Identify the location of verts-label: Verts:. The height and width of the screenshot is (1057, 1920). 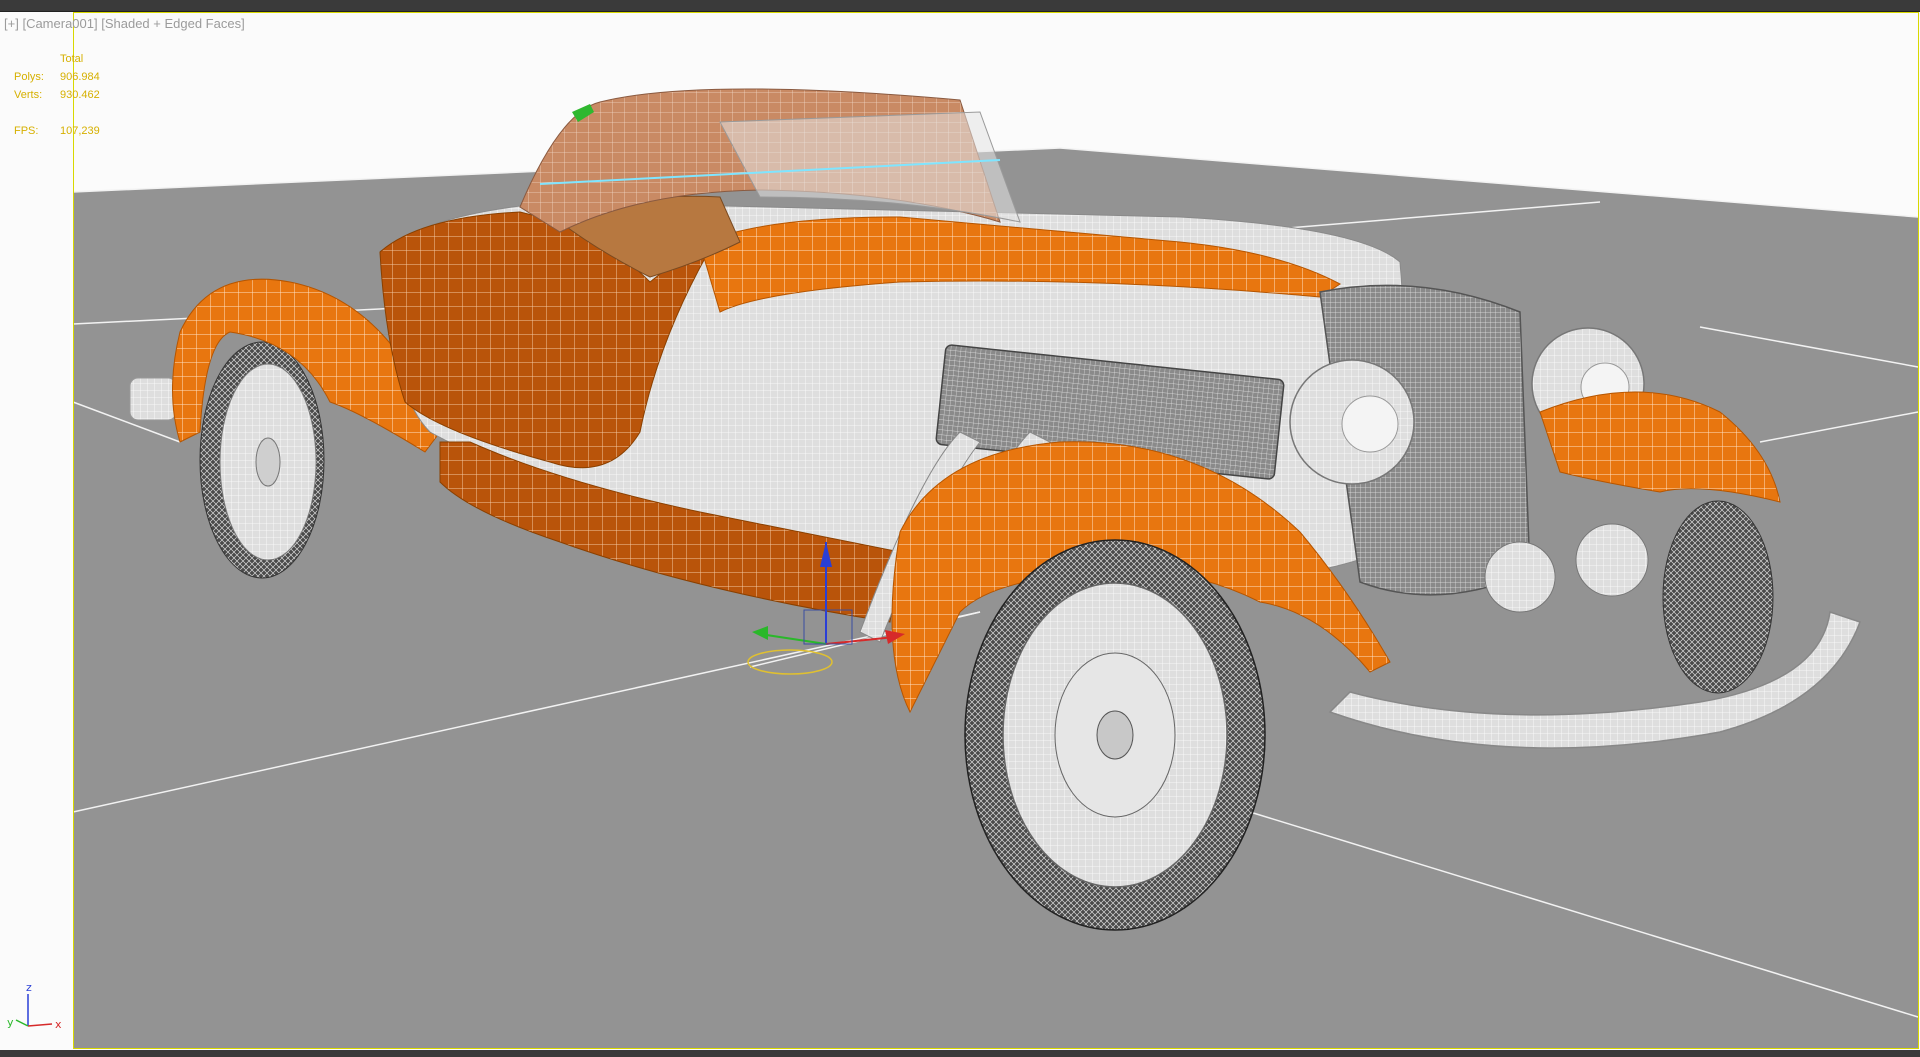
(28, 95).